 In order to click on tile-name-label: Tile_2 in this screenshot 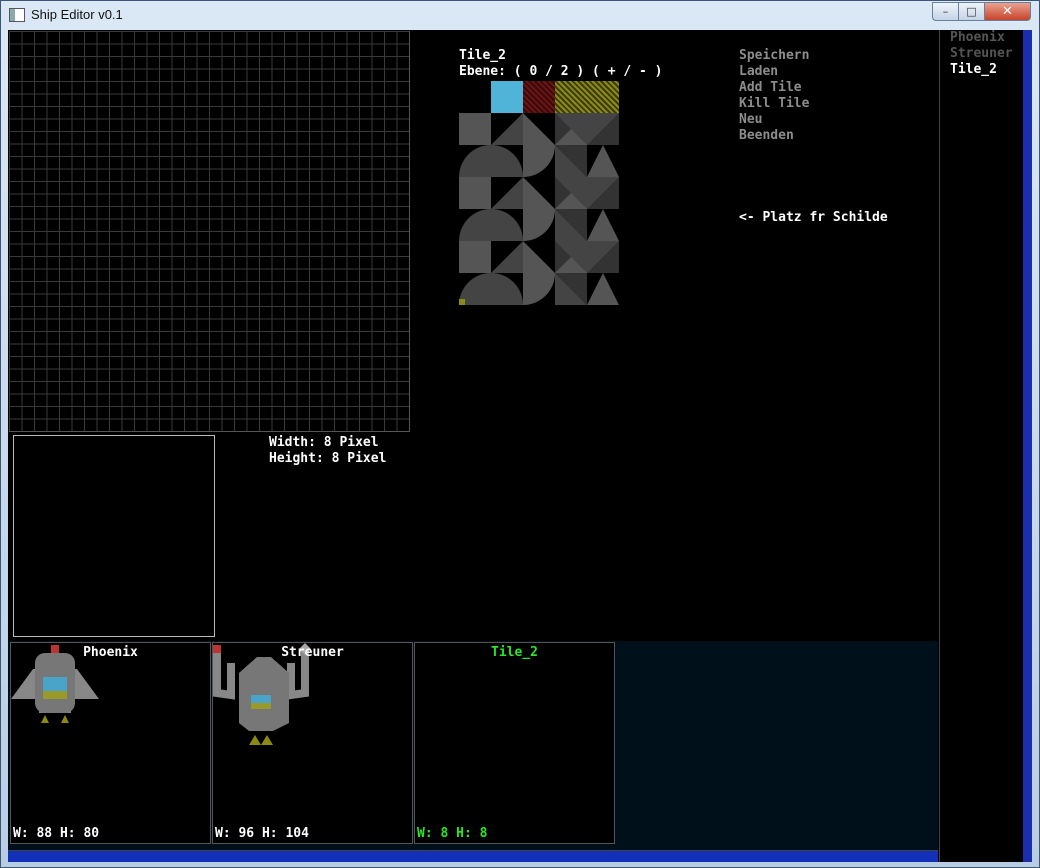, I will do `click(482, 55)`.